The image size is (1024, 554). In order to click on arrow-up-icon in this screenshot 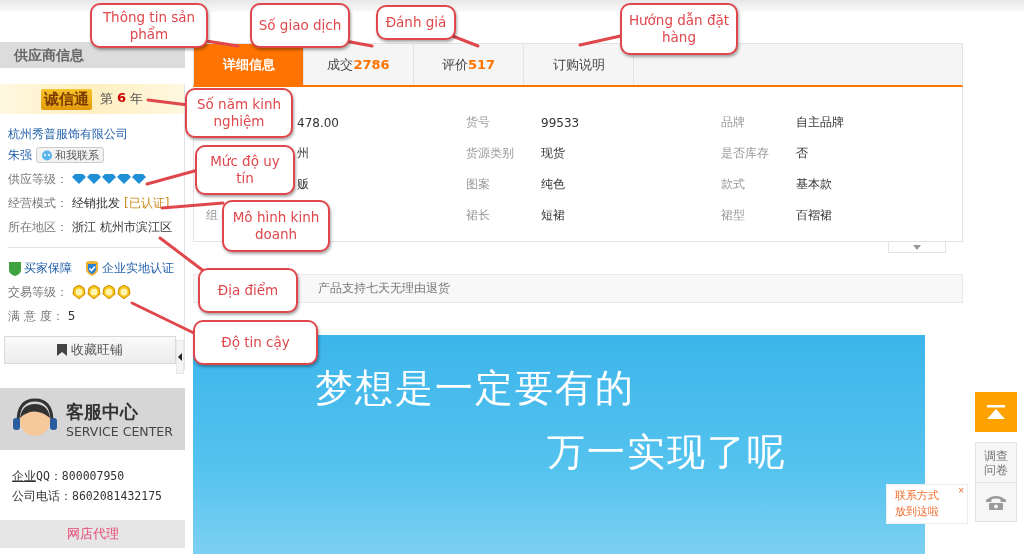, I will do `click(996, 412)`.